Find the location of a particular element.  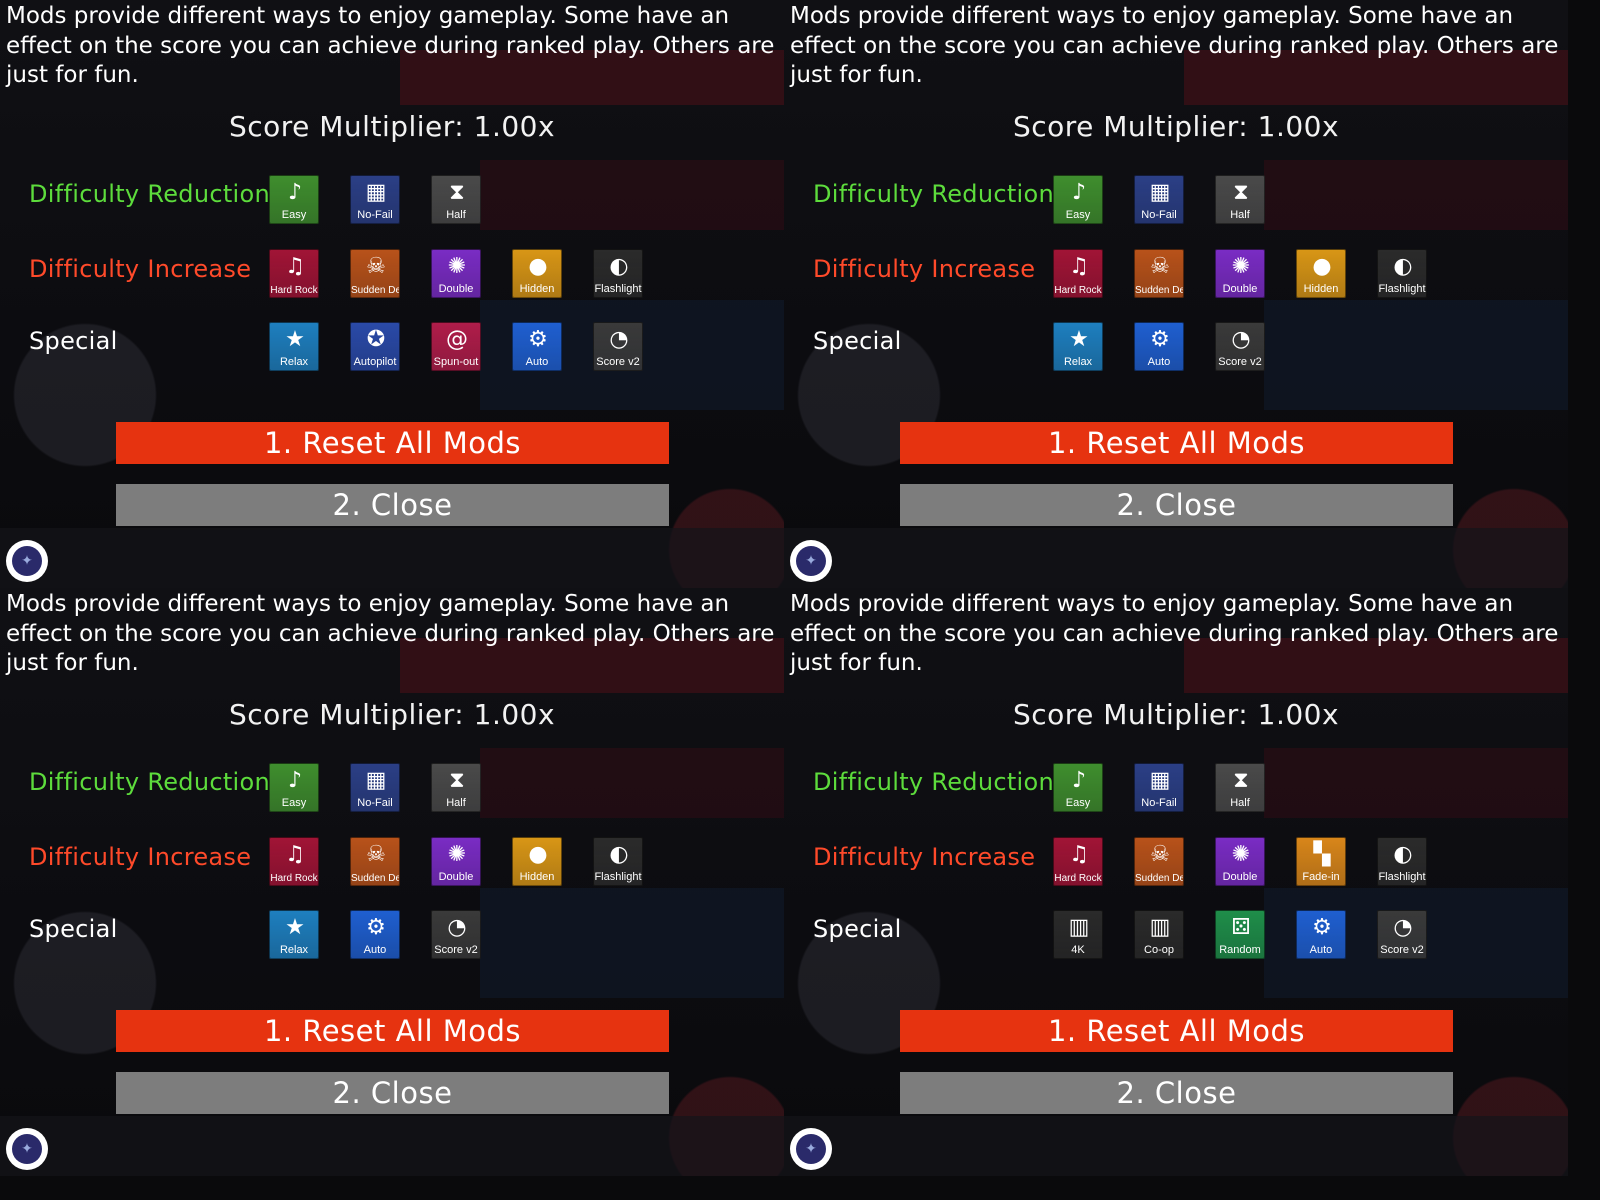

net-icon: ▦ is located at coordinates (1160, 192).